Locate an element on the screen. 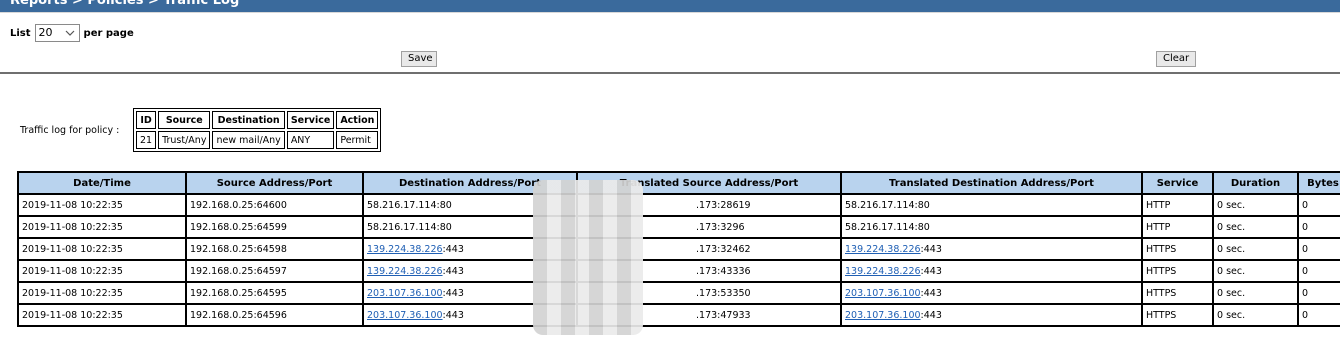 This screenshot has width=1340, height=356. breadcrumb: Reports > Policies > Traffic Log is located at coordinates (125, 4).